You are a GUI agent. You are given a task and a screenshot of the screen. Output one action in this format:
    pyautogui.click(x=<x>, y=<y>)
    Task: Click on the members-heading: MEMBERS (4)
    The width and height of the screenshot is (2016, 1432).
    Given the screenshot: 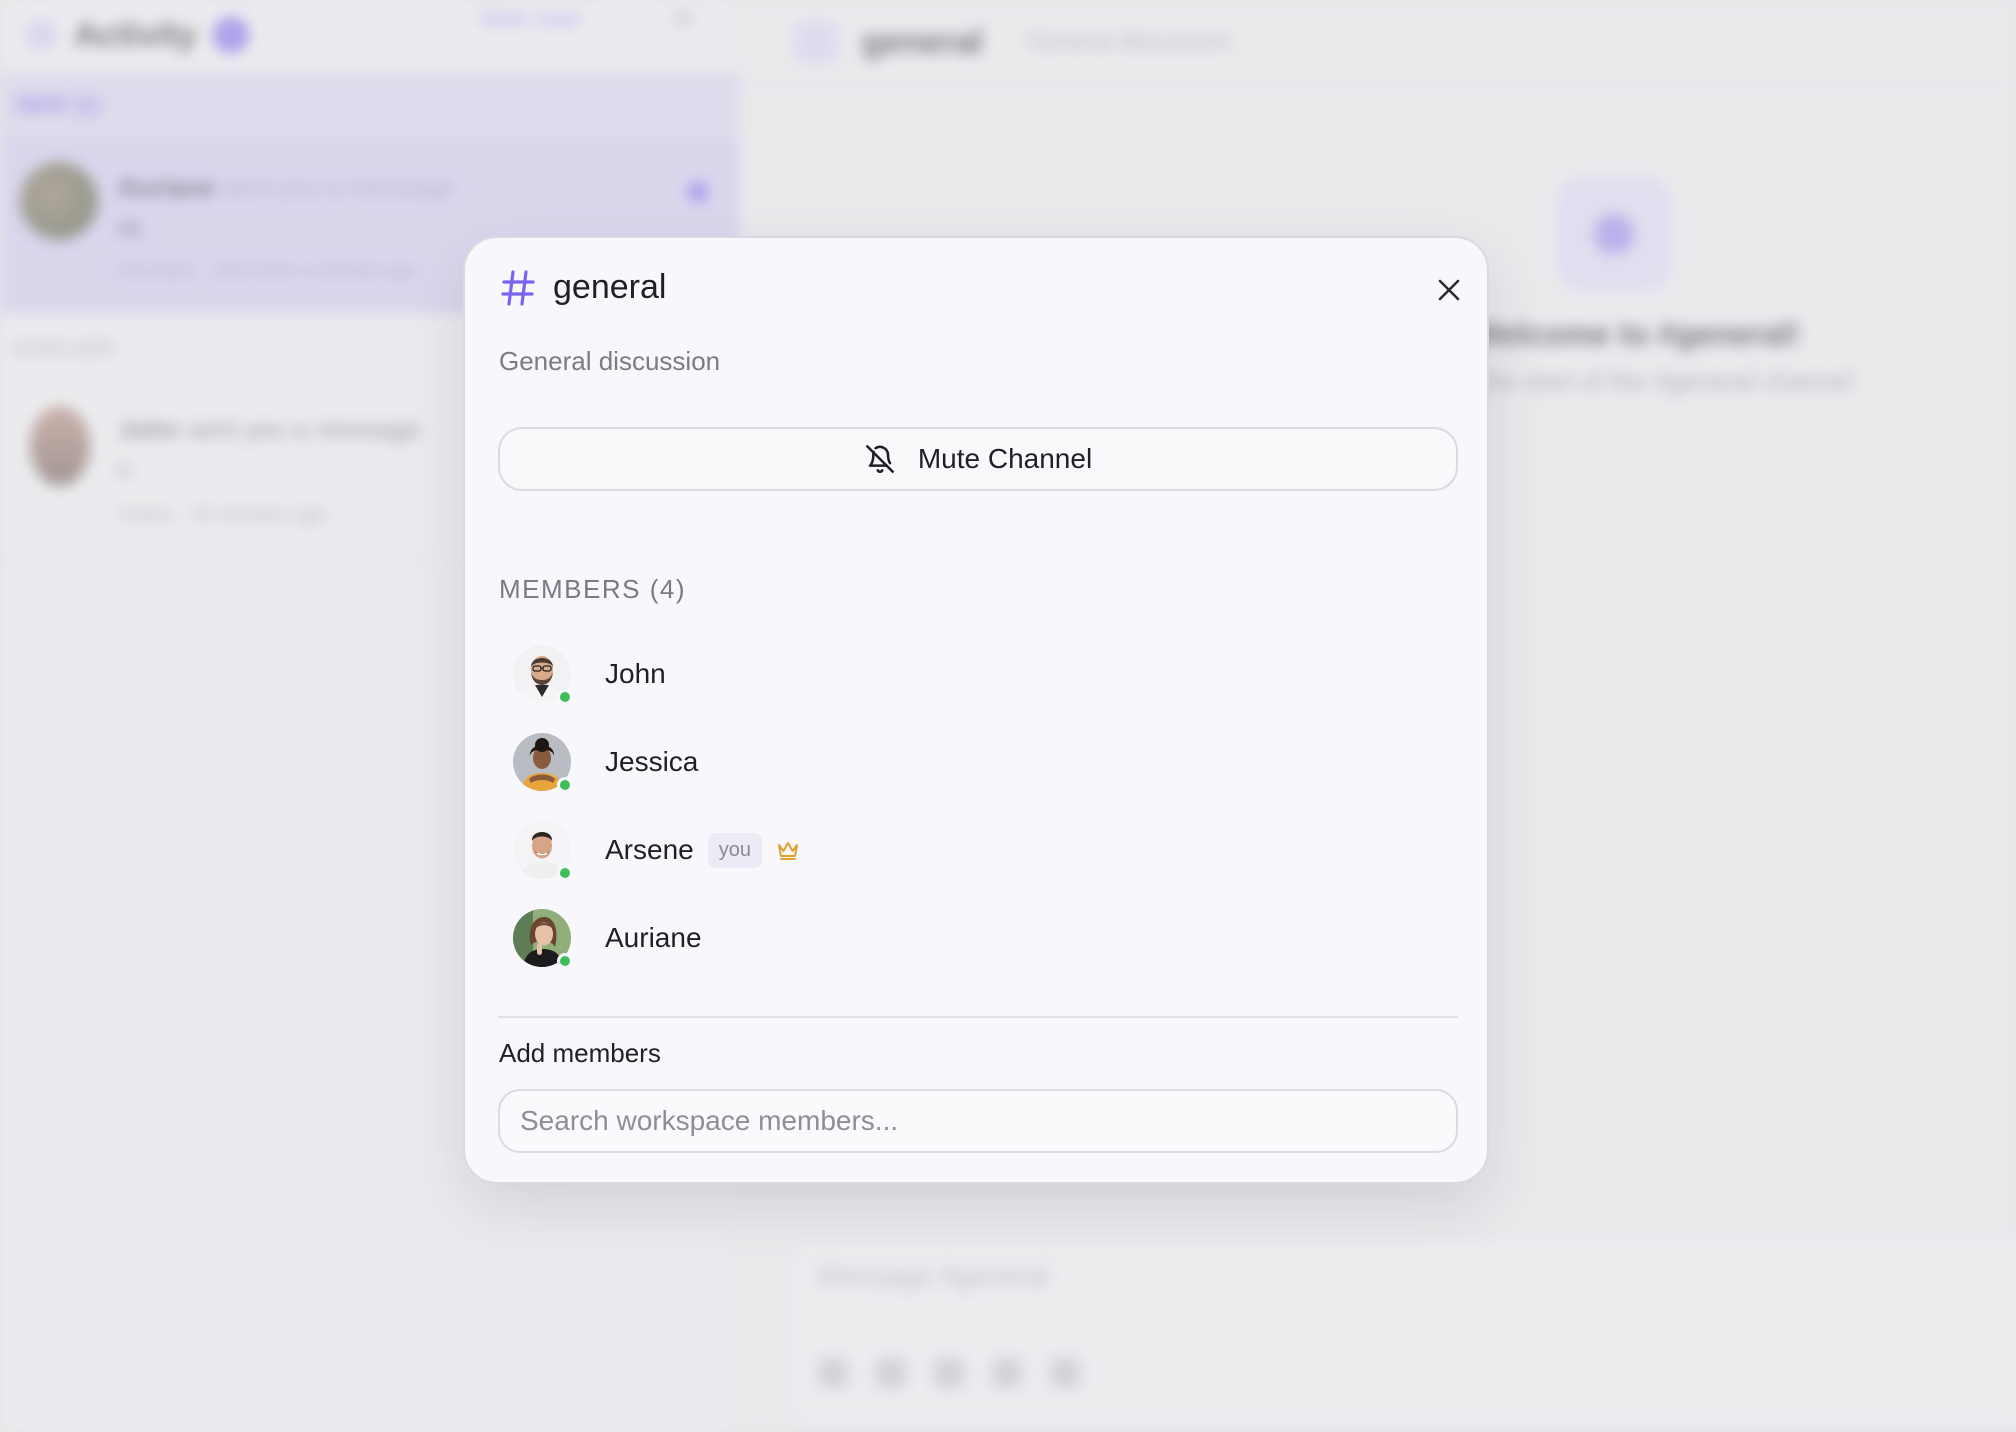 What is the action you would take?
    pyautogui.click(x=592, y=589)
    